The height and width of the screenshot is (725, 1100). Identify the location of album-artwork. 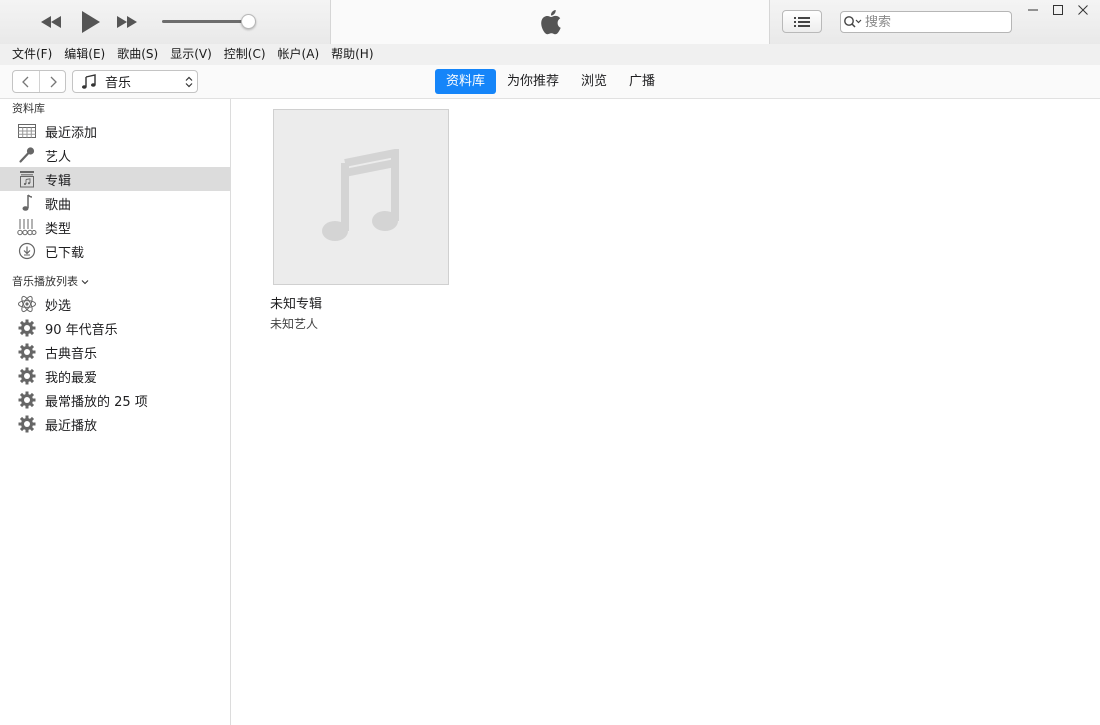
(361, 197).